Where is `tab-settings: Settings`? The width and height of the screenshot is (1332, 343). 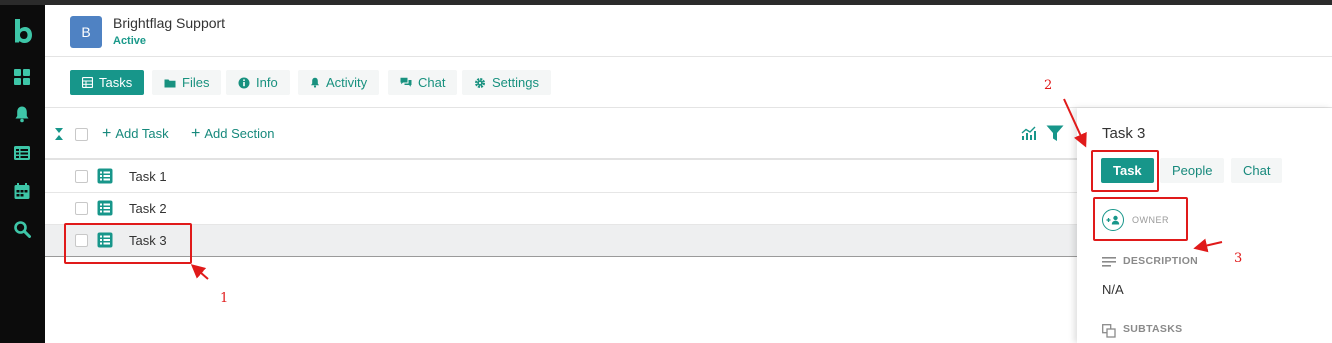 tab-settings: Settings is located at coordinates (506, 82).